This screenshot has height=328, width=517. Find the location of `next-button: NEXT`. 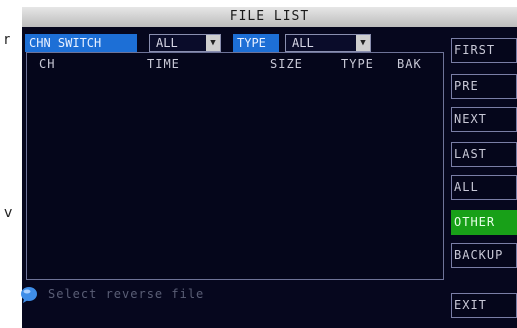

next-button: NEXT is located at coordinates (484, 119).